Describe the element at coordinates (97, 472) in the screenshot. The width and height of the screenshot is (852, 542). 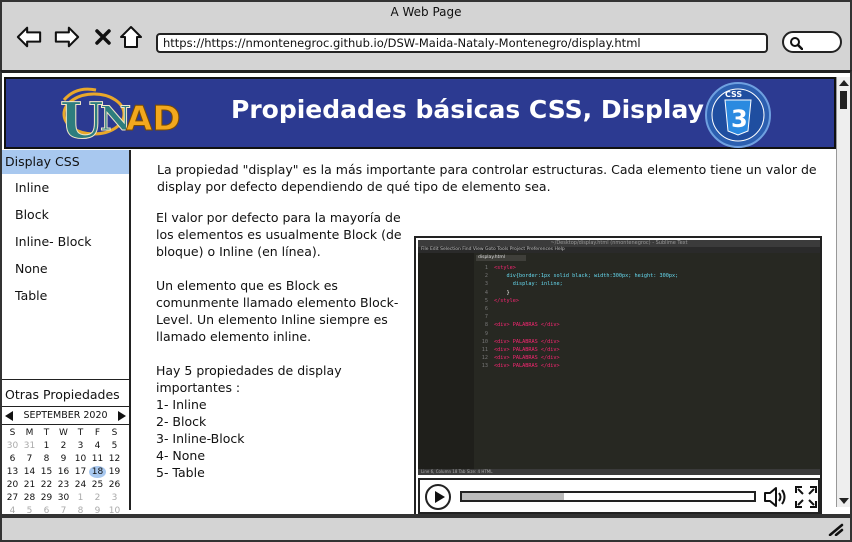
I see `calendar-day: 18` at that location.